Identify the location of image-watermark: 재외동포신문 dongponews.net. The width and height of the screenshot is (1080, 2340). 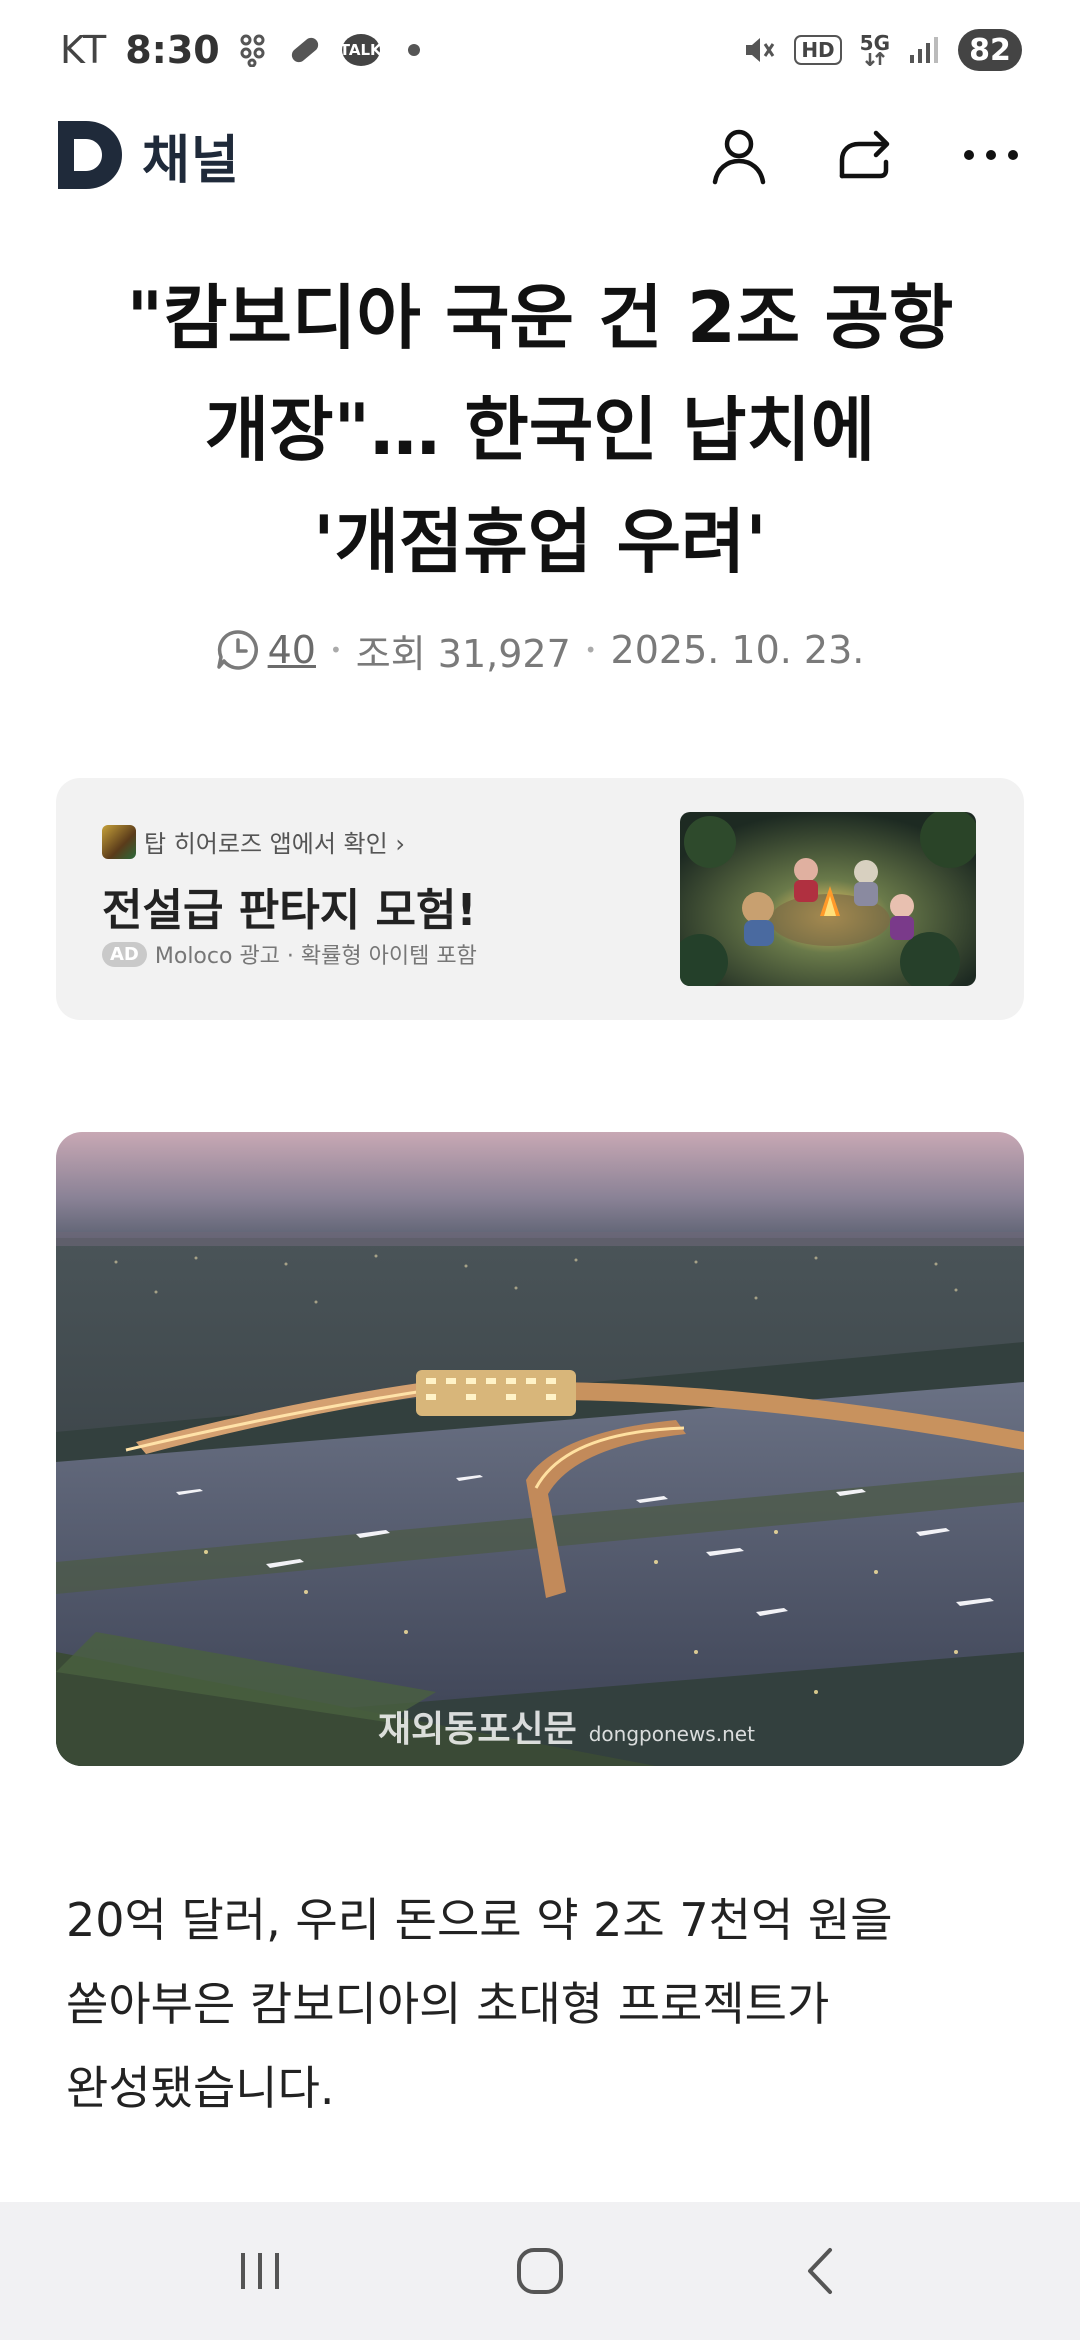
(566, 1726).